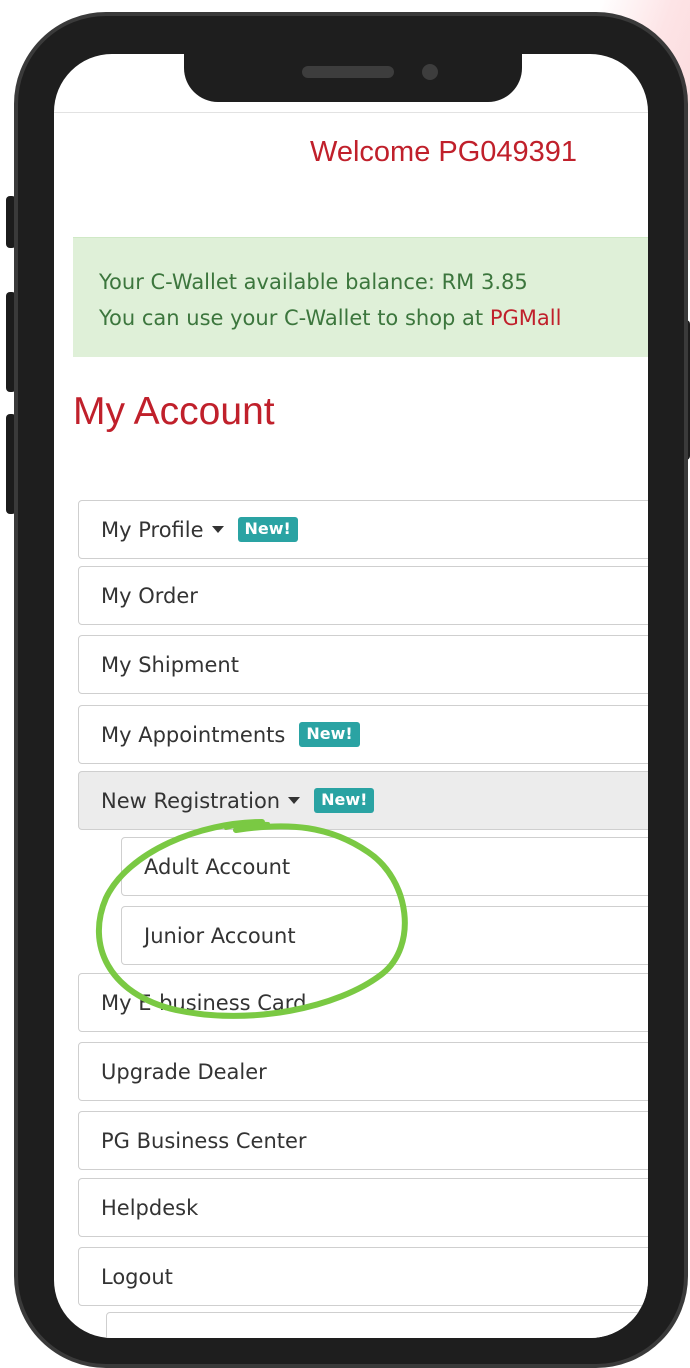  I want to click on front-camera, so click(430, 72).